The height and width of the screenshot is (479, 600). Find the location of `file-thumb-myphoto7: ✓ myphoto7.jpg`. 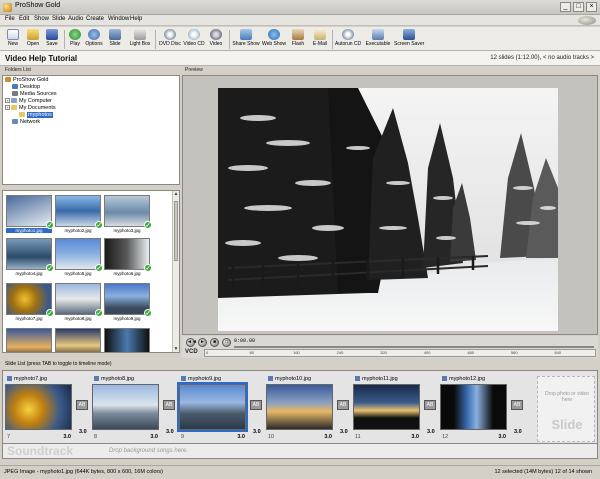

file-thumb-myphoto7: ✓ myphoto7.jpg is located at coordinates (30, 302).